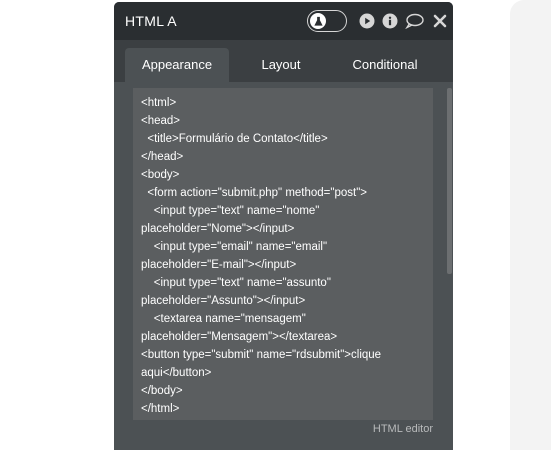  What do you see at coordinates (402, 429) in the screenshot?
I see `html-editor-label: HTML editor` at bounding box center [402, 429].